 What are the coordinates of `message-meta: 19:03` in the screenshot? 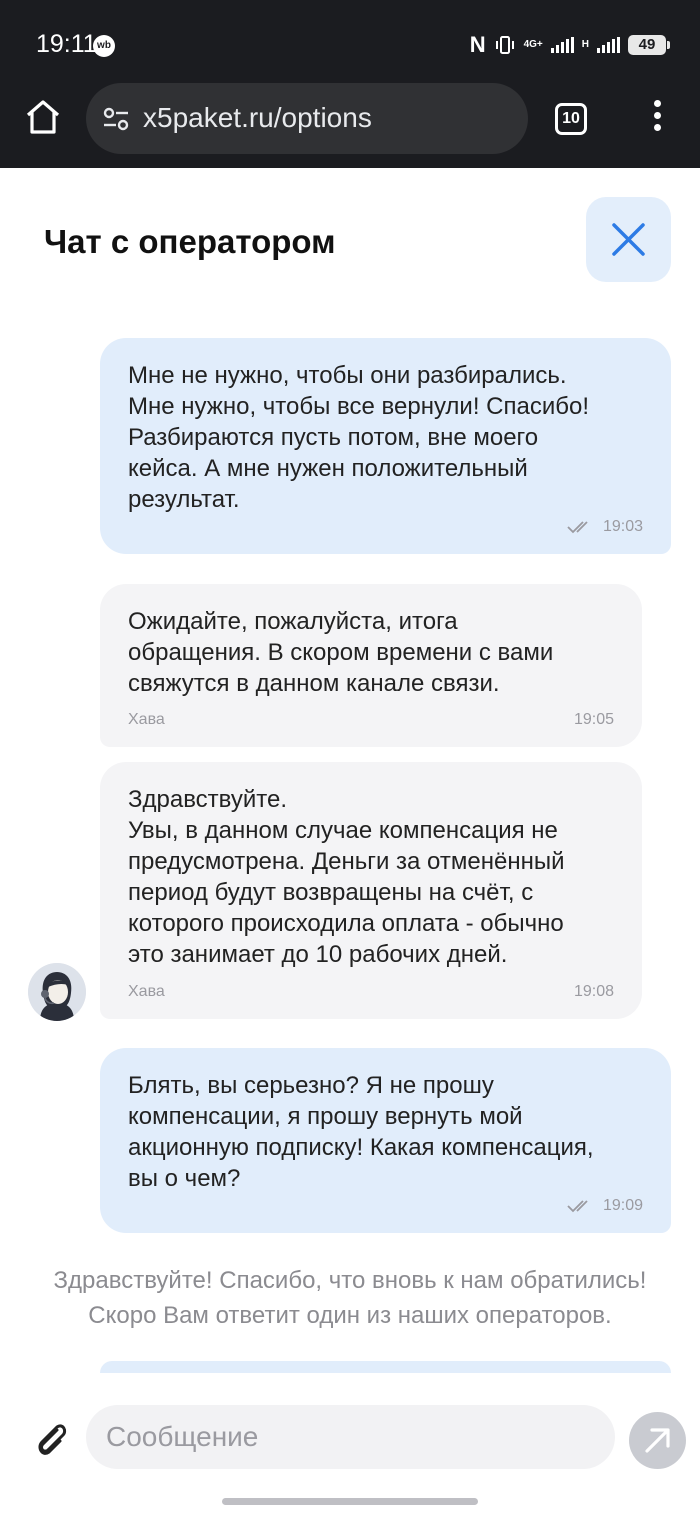 It's located at (605, 527).